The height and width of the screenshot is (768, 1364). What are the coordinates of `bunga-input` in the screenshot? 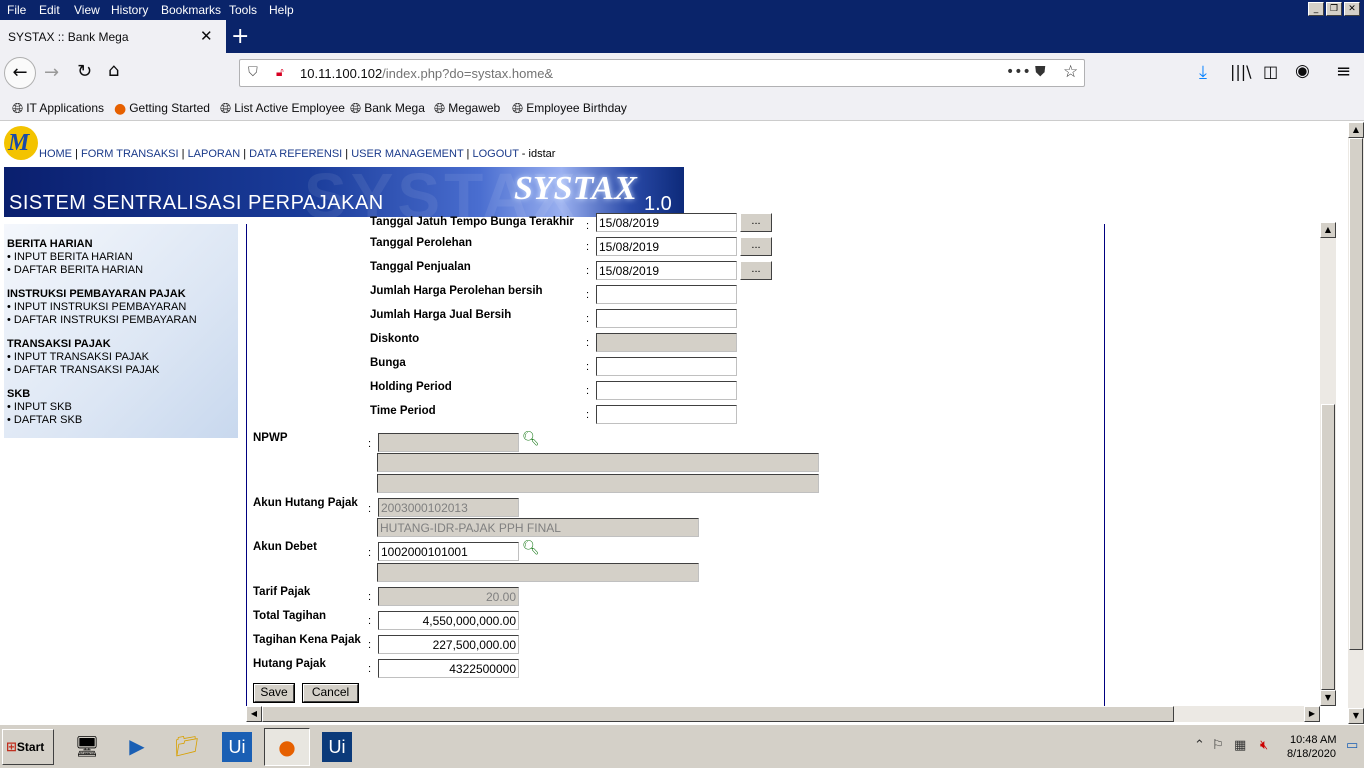 It's located at (666, 366).